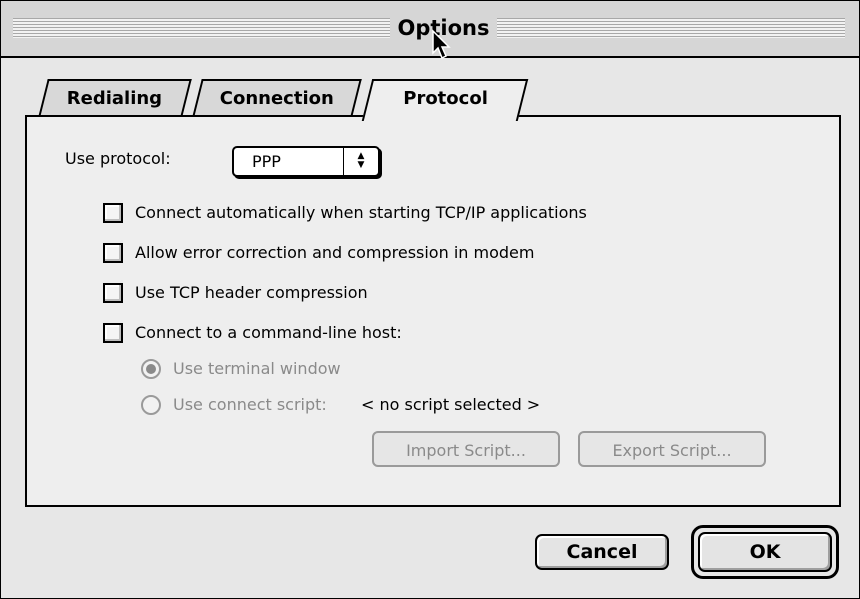 This screenshot has width=860, height=599. I want to click on tab-protocol: Protocol, so click(445, 100).